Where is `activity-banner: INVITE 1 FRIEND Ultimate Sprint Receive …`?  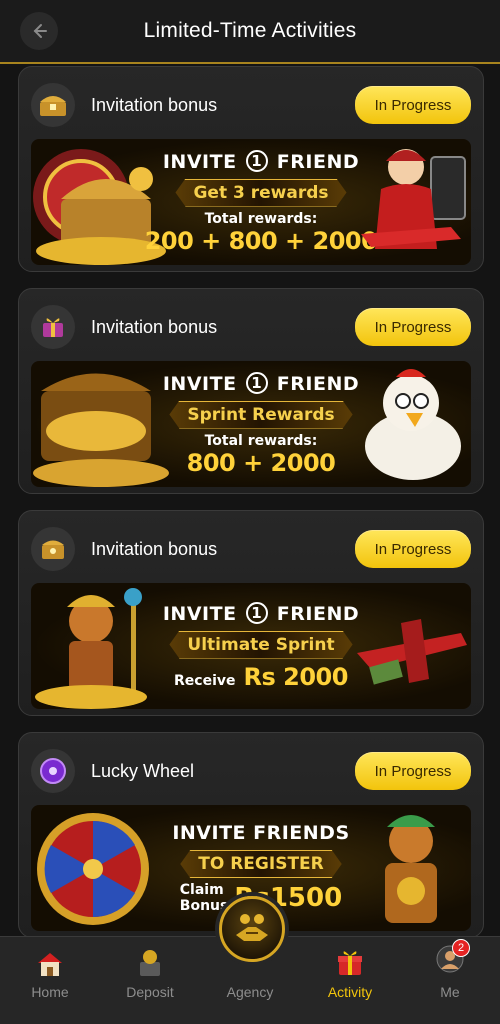 activity-banner: INVITE 1 FRIEND Ultimate Sprint Receive … is located at coordinates (251, 646).